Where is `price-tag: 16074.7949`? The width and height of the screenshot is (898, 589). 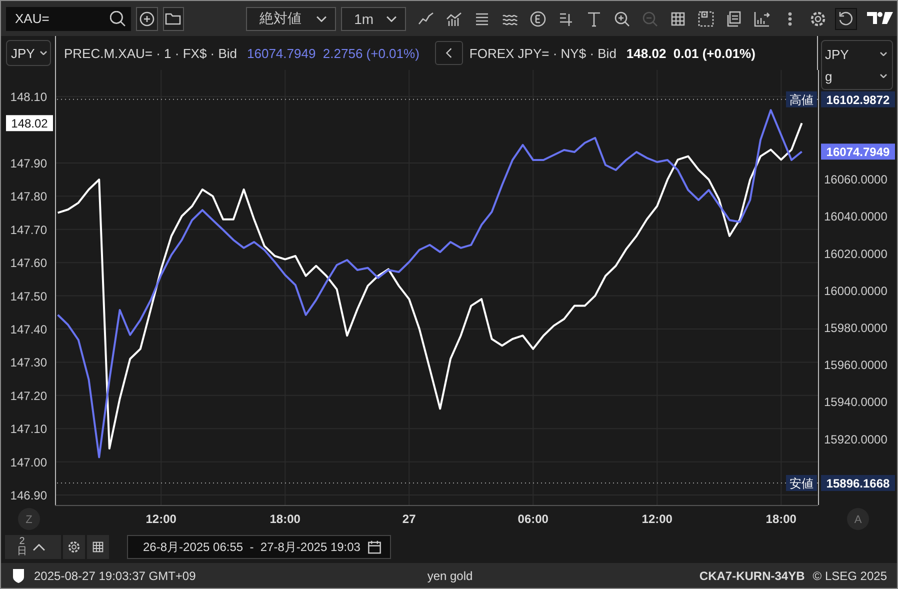 price-tag: 16074.7949 is located at coordinates (858, 152).